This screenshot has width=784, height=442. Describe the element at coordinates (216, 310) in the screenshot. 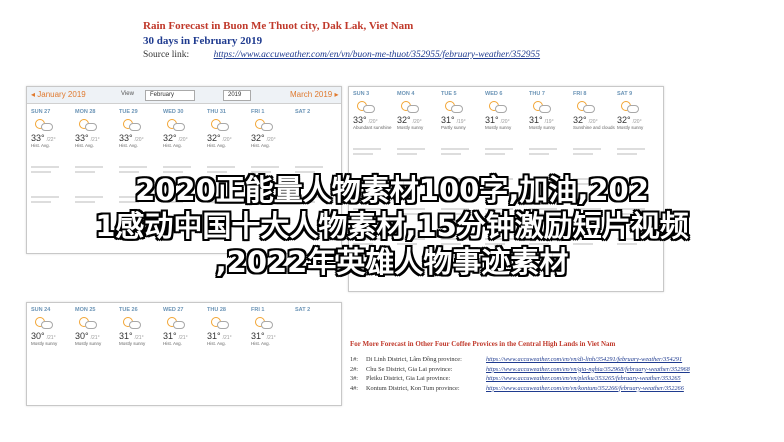

I see `day-label: THU 28` at that location.